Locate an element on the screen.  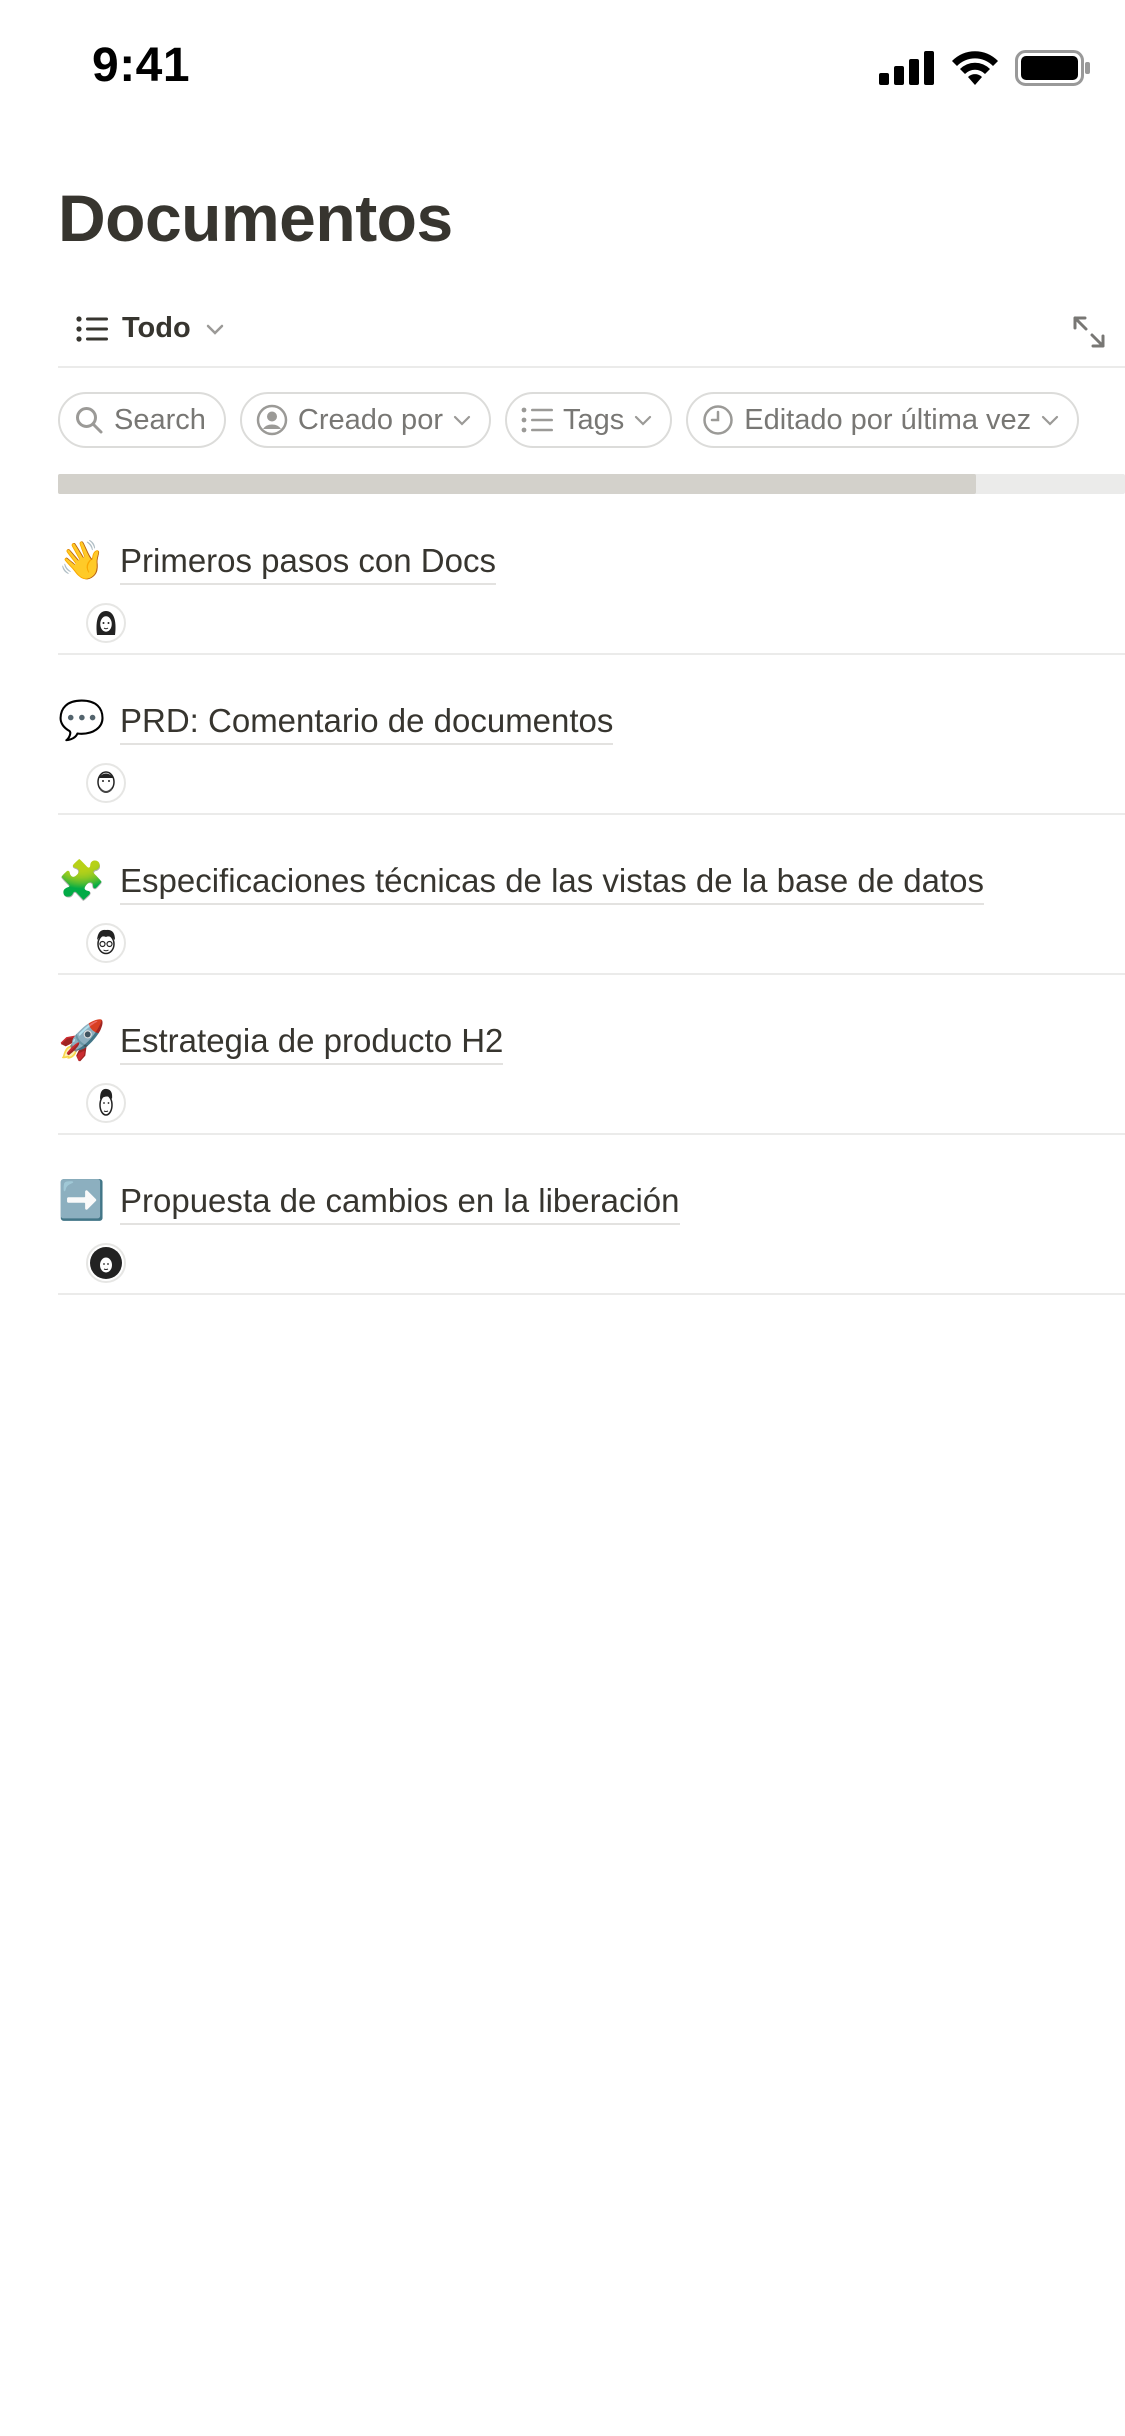
page-title: Documentos is located at coordinates (255, 218).